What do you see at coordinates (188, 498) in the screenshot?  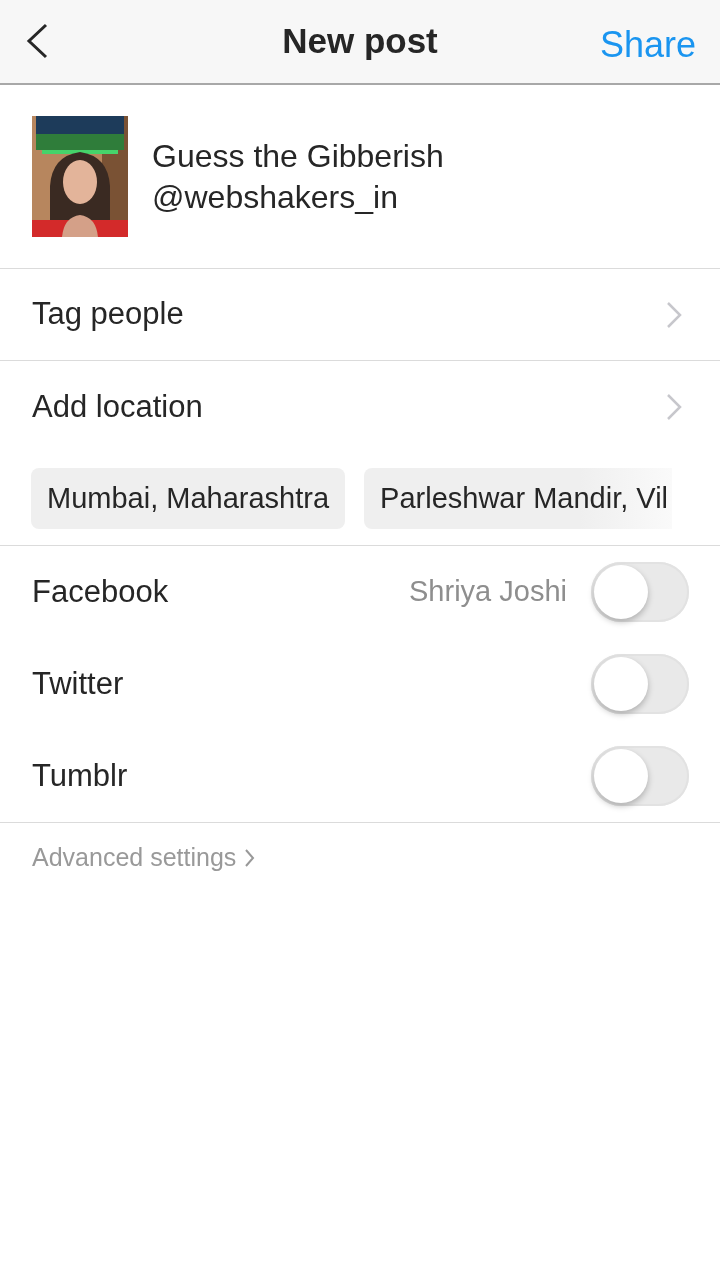 I see `location-chip: Mumbai, Maharashtra` at bounding box center [188, 498].